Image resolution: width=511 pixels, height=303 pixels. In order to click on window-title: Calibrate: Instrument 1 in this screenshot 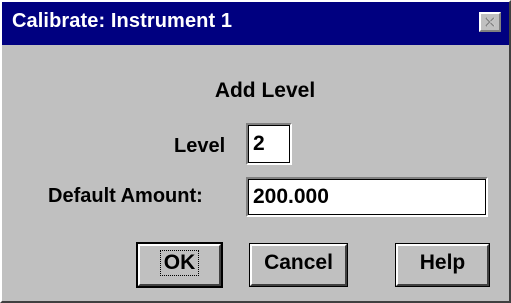, I will do `click(122, 21)`.